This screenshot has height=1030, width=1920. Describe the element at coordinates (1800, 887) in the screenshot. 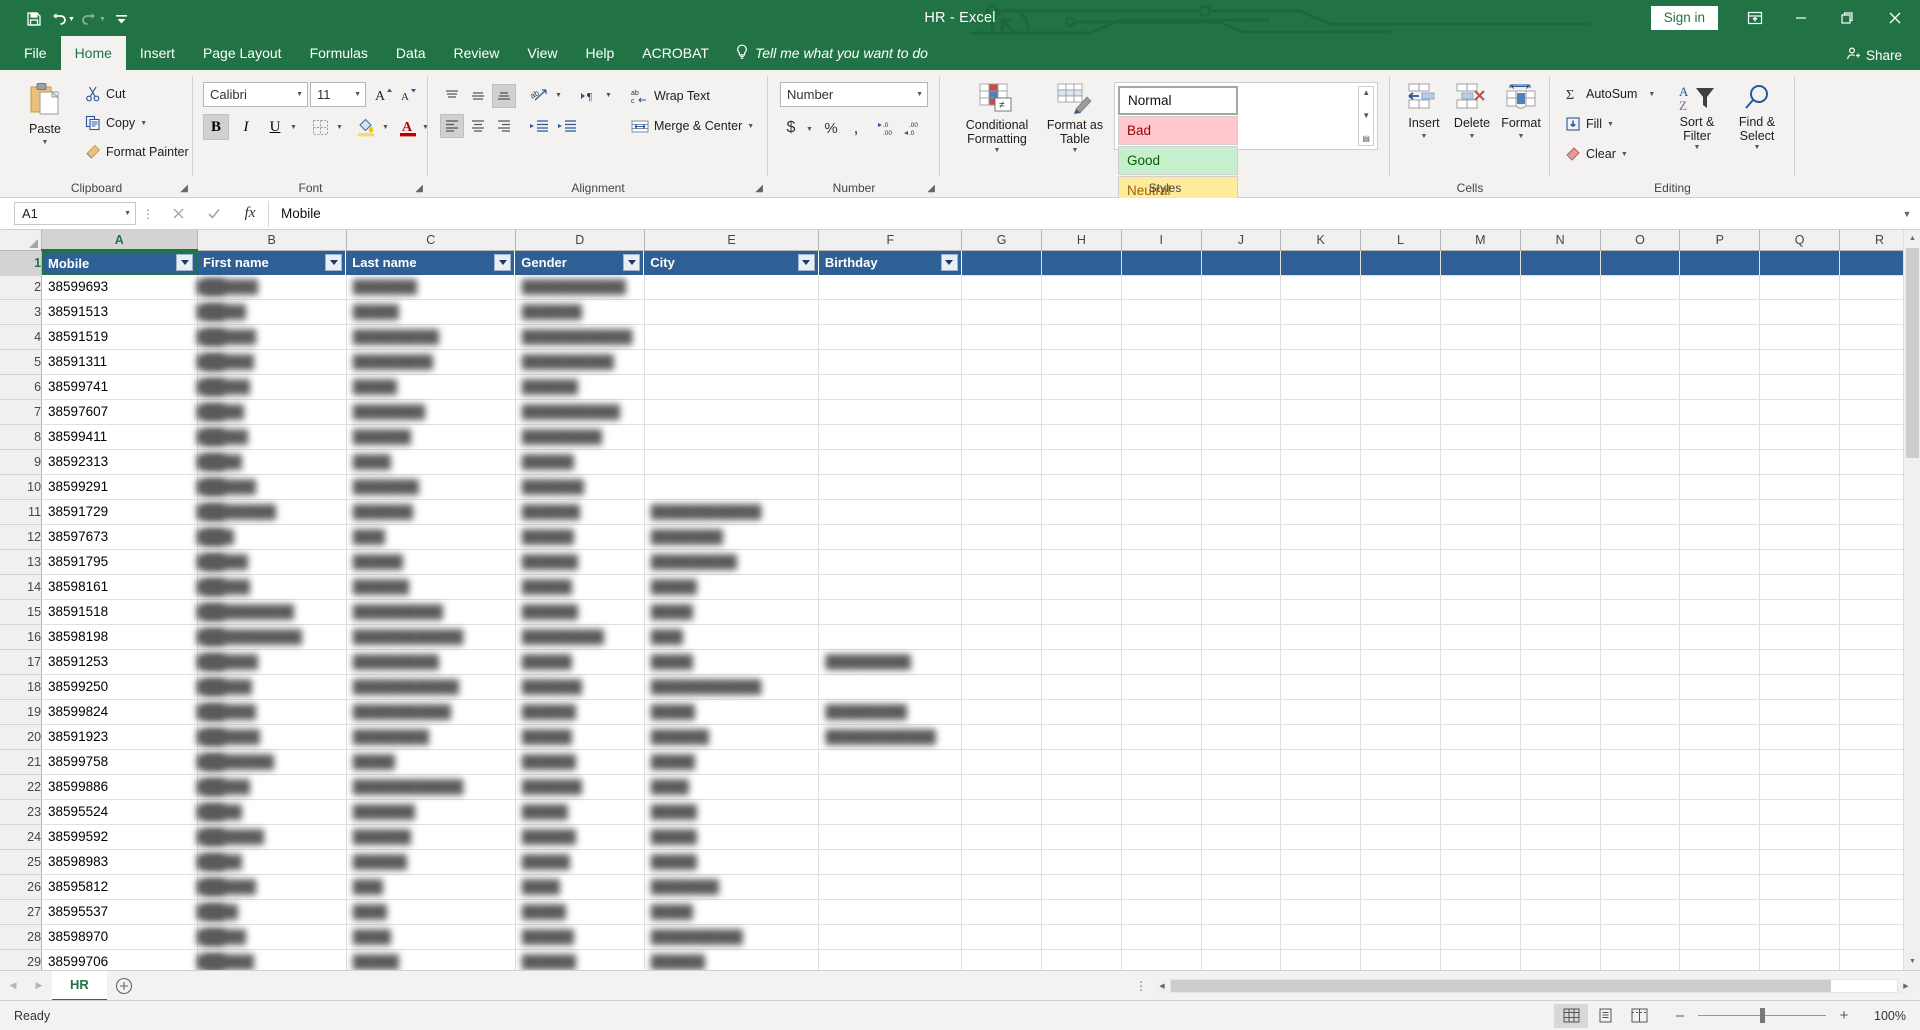

I see `grid-cell-Q26` at that location.